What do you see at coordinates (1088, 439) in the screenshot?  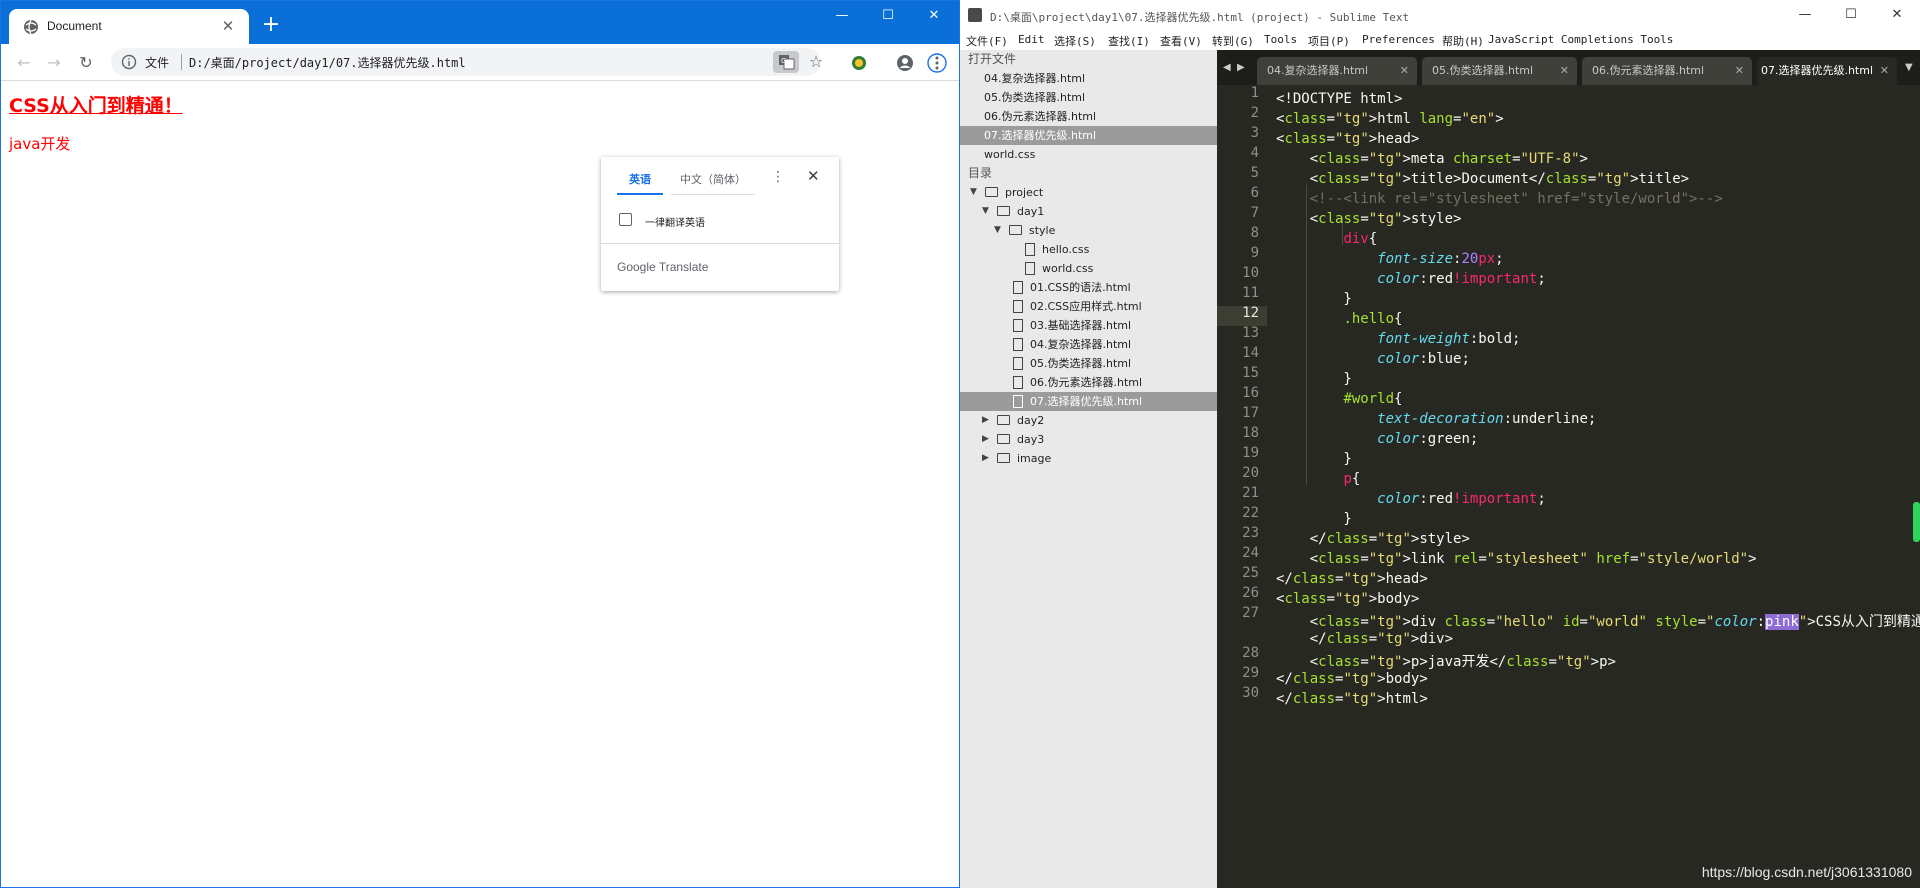 I see `folder-day3: ▶ day3` at bounding box center [1088, 439].